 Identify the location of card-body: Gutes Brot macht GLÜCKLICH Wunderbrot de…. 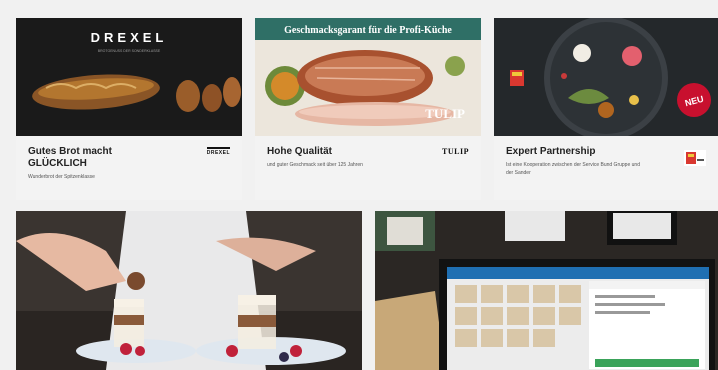
(129, 168).